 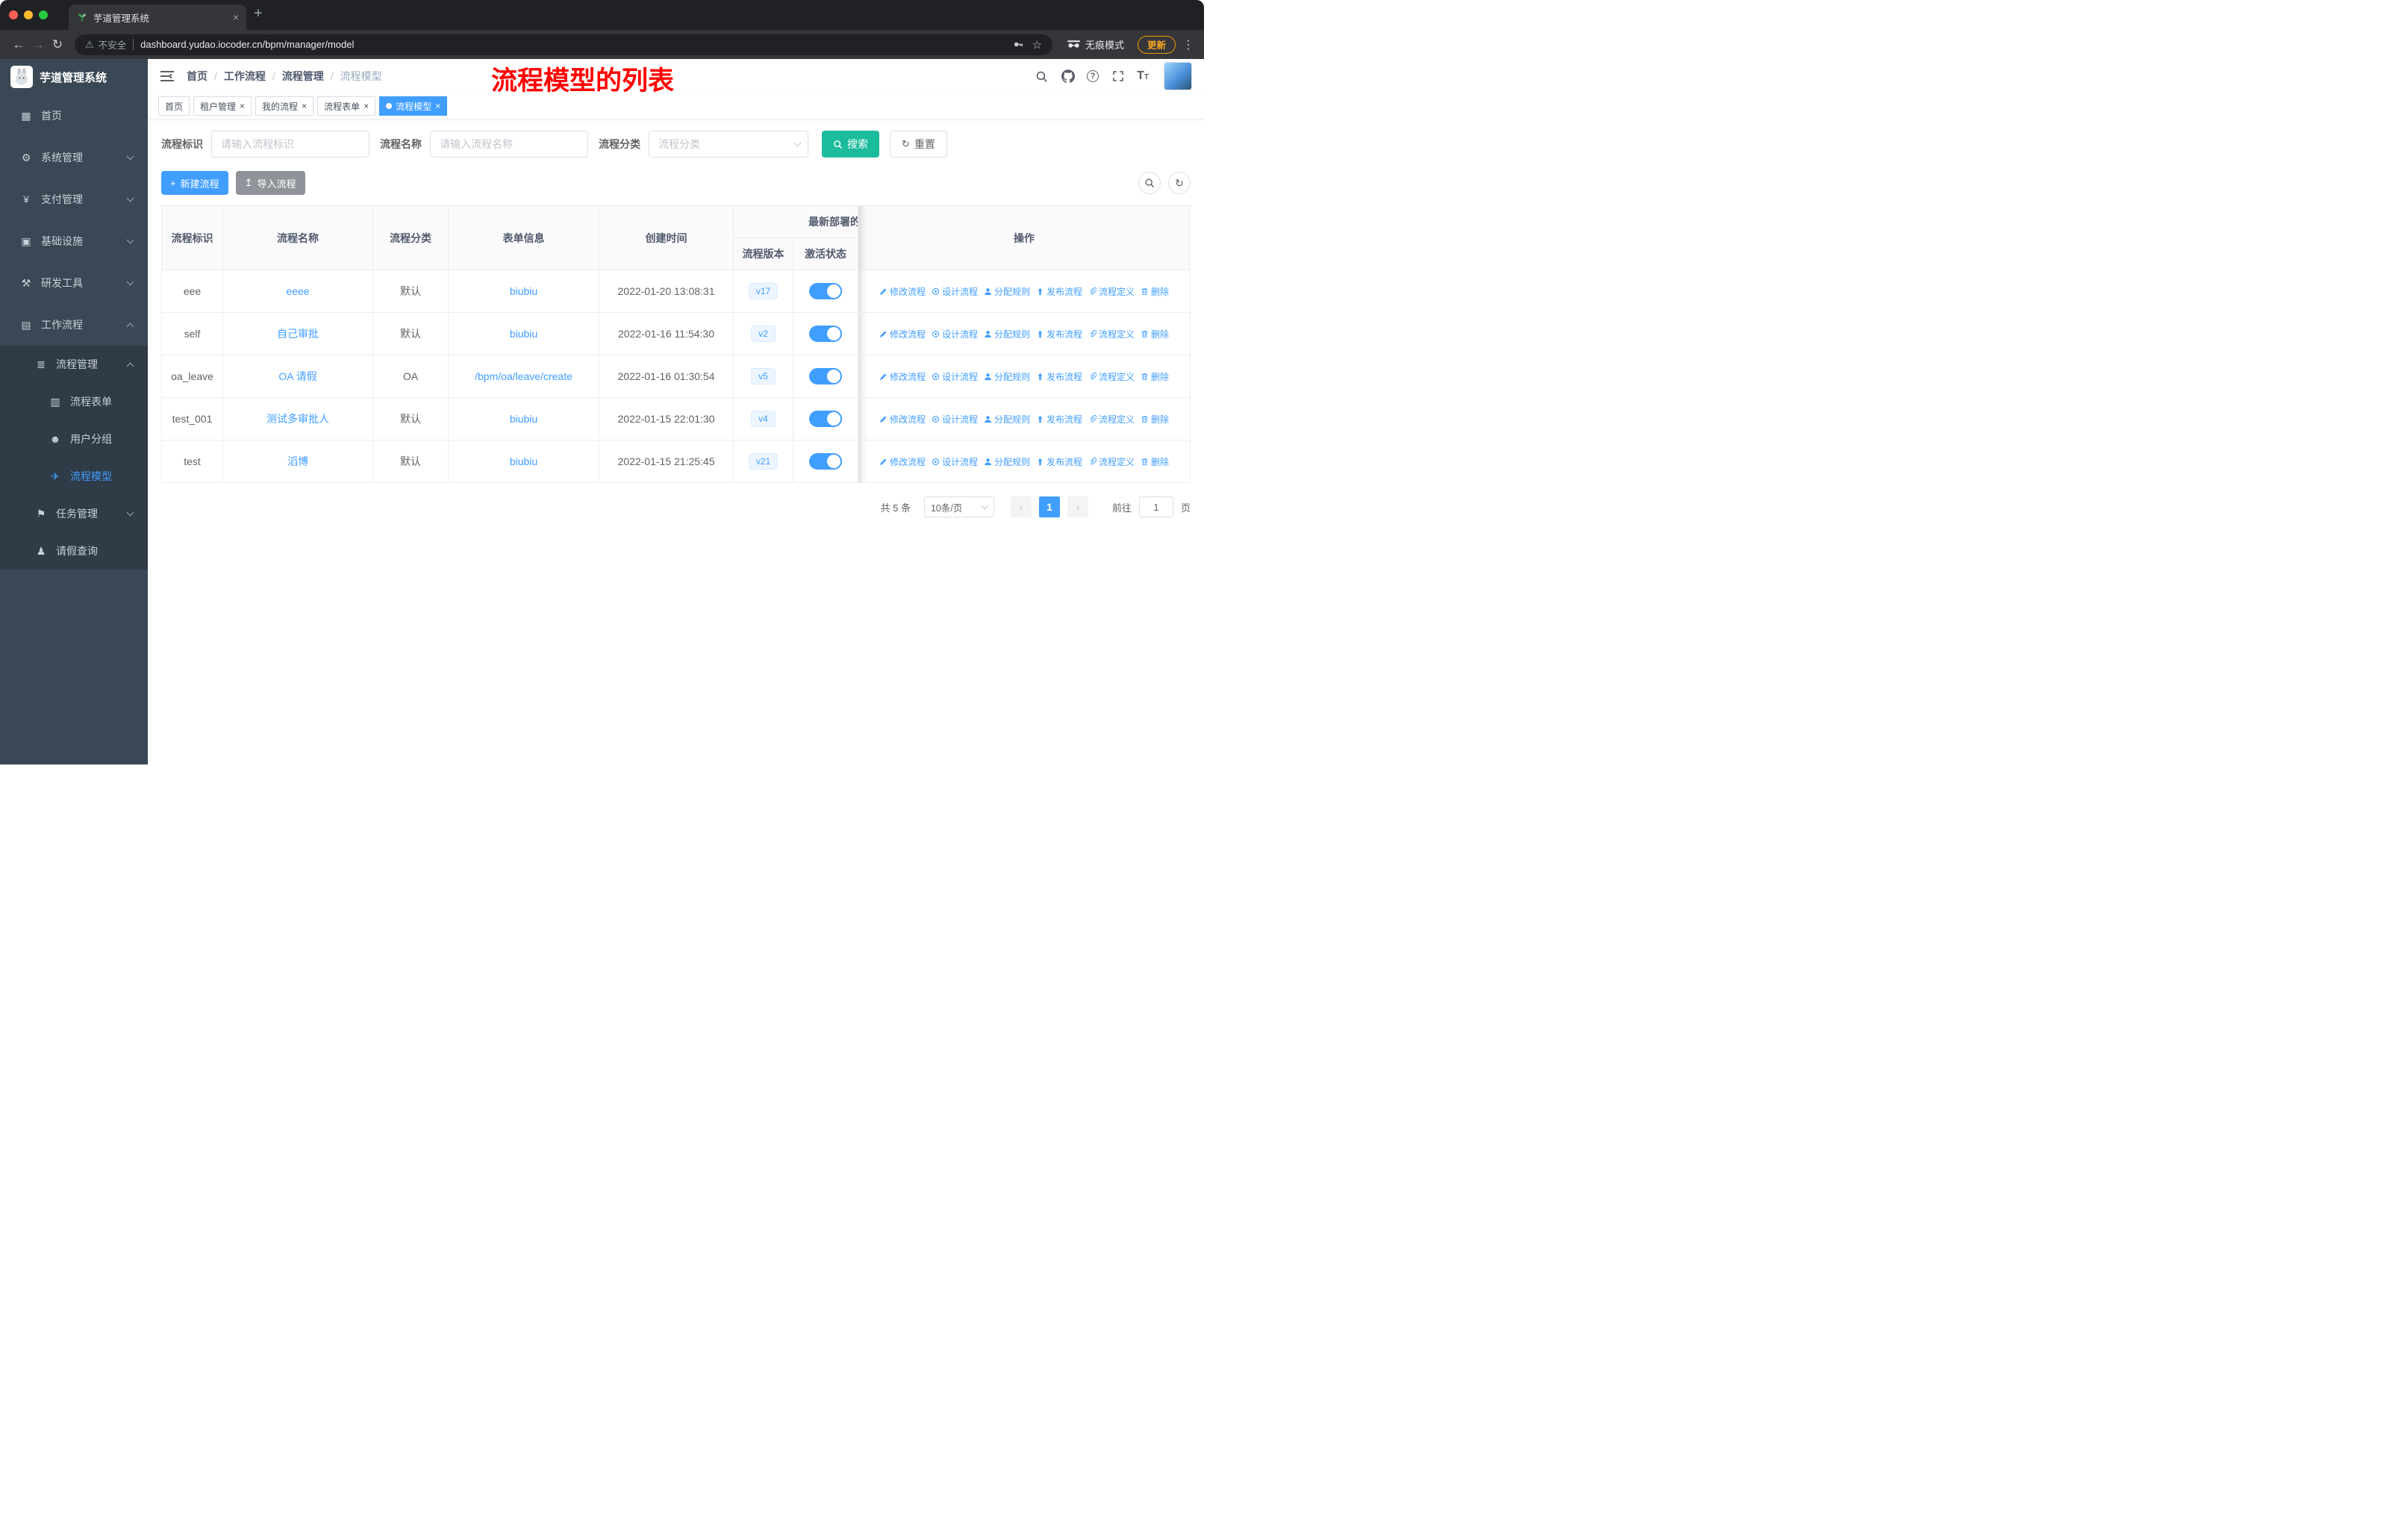 What do you see at coordinates (958, 507) in the screenshot?
I see `page-size-select: 10条/页` at bounding box center [958, 507].